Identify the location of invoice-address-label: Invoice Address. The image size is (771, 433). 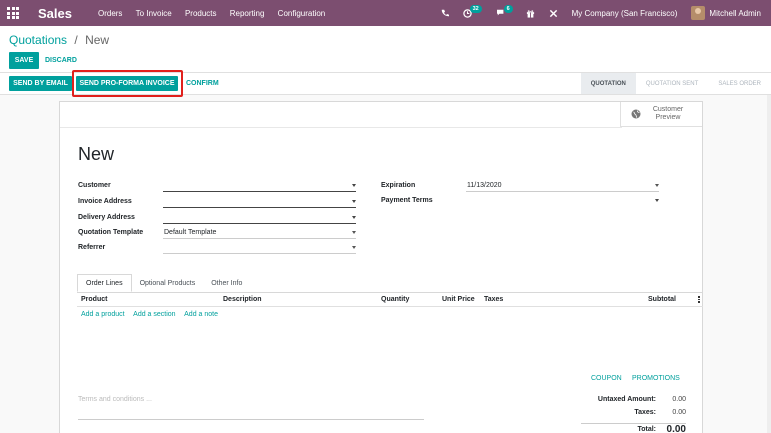
(105, 201).